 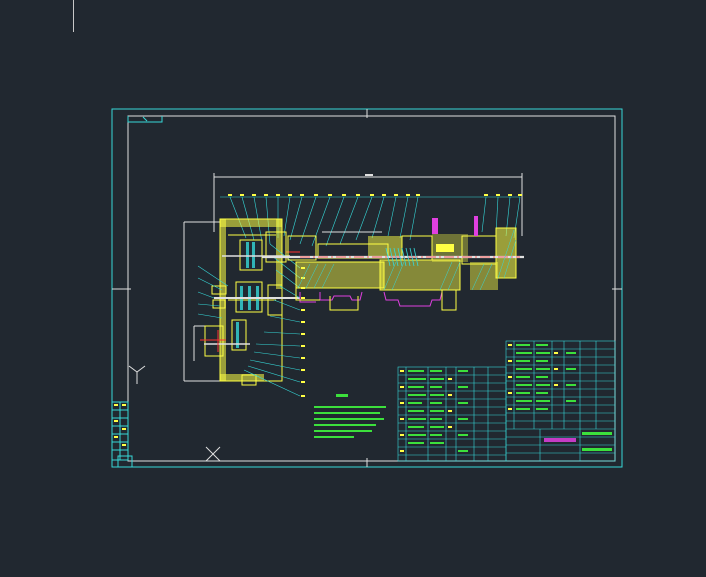 What do you see at coordinates (350, 416) in the screenshot?
I see `technical-requirements` at bounding box center [350, 416].